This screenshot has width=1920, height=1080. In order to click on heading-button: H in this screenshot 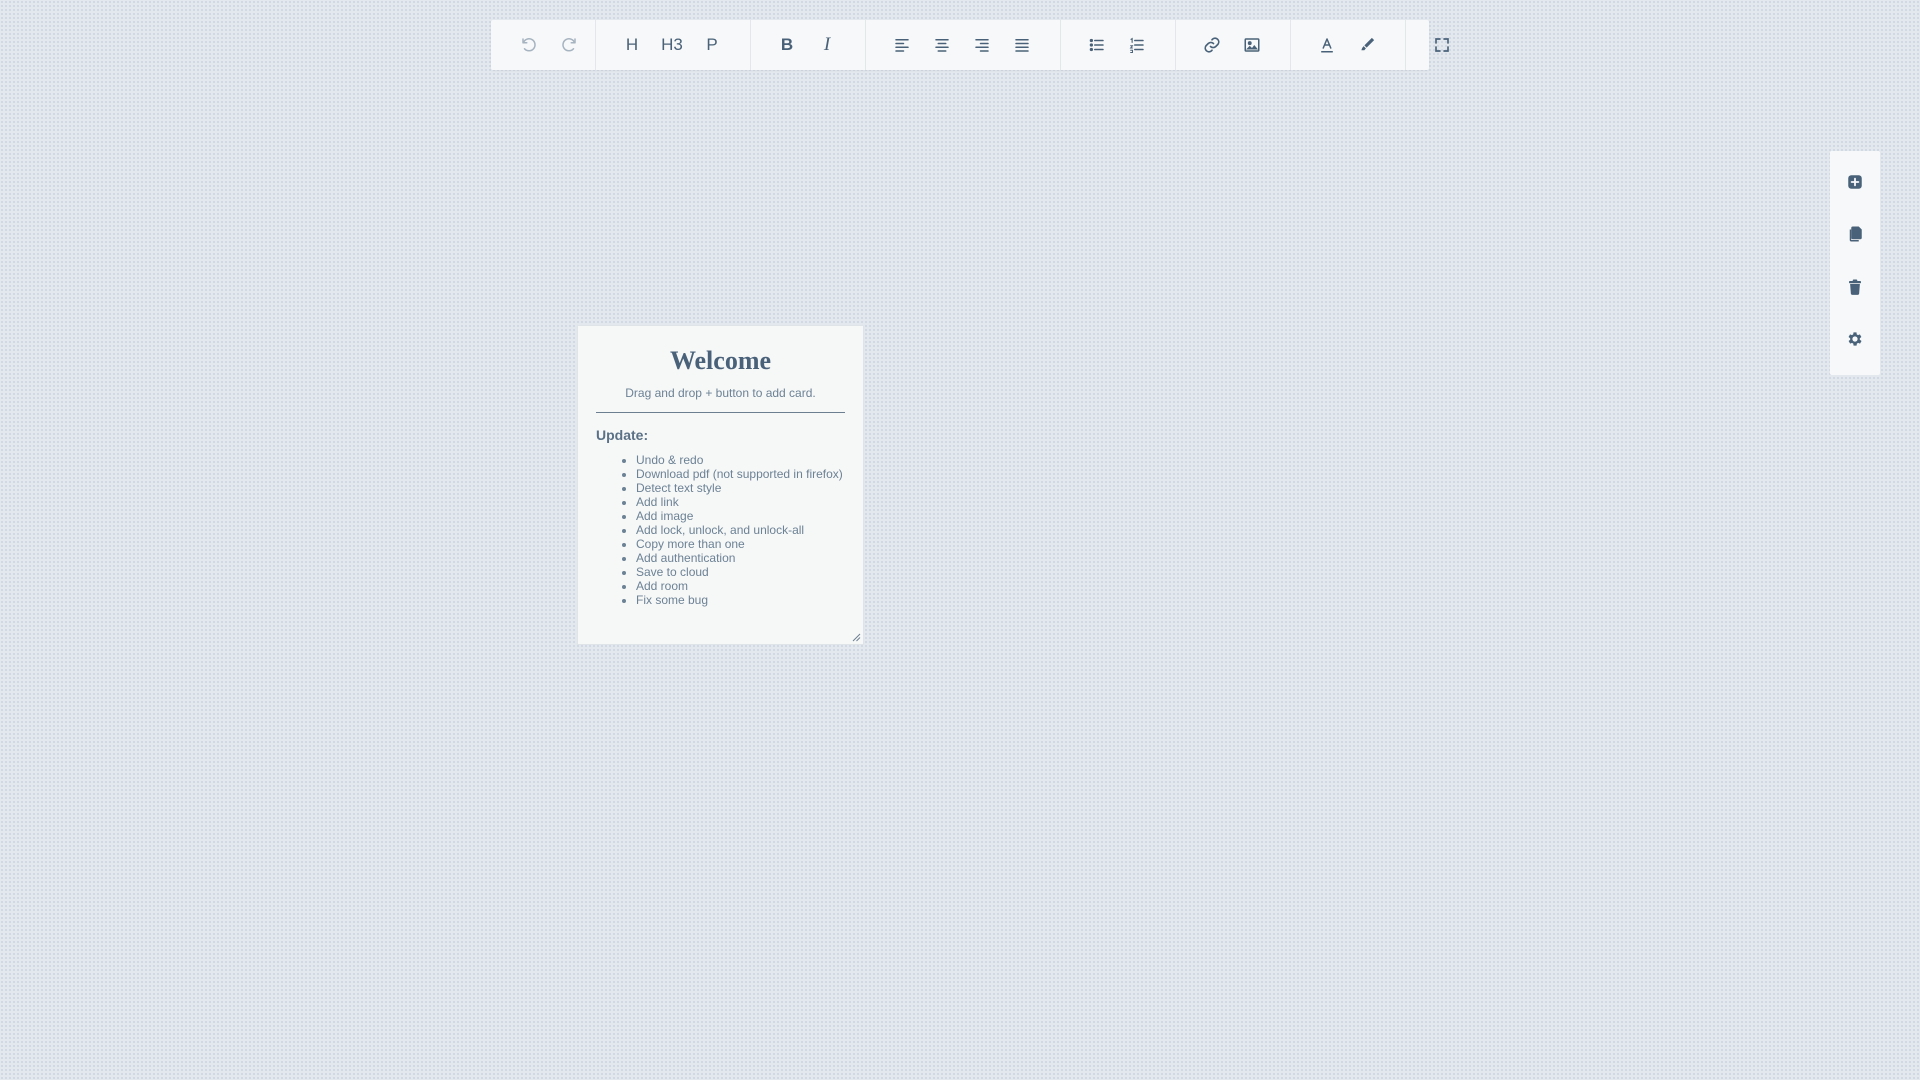, I will do `click(632, 45)`.